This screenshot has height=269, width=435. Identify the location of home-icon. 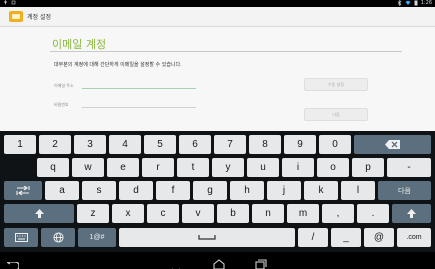
(219, 262).